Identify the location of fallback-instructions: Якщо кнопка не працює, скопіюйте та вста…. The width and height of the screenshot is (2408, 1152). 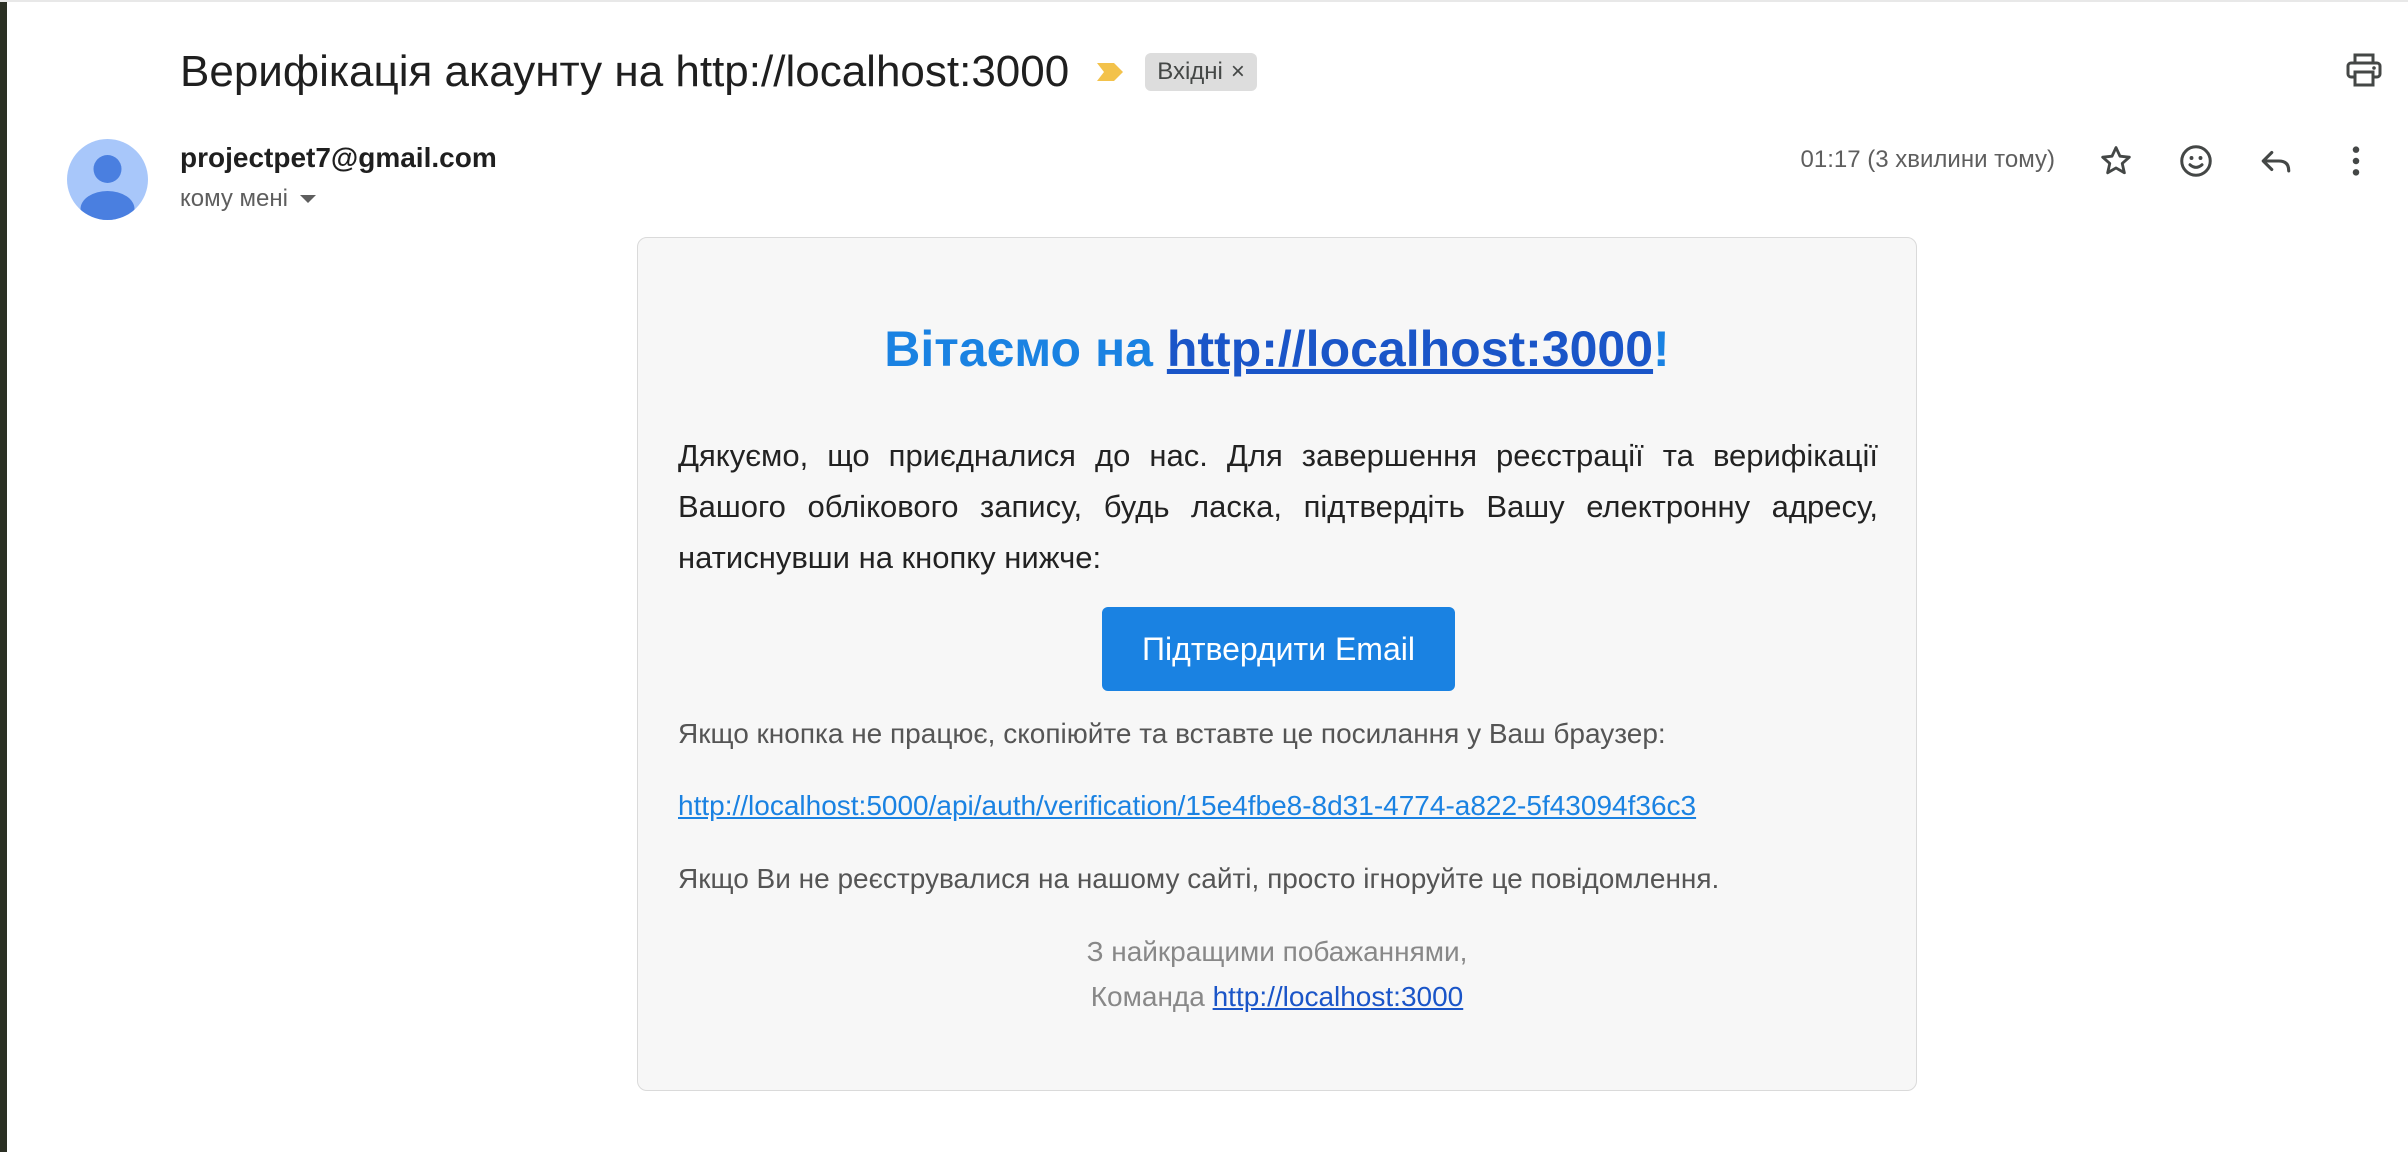
(1172, 733).